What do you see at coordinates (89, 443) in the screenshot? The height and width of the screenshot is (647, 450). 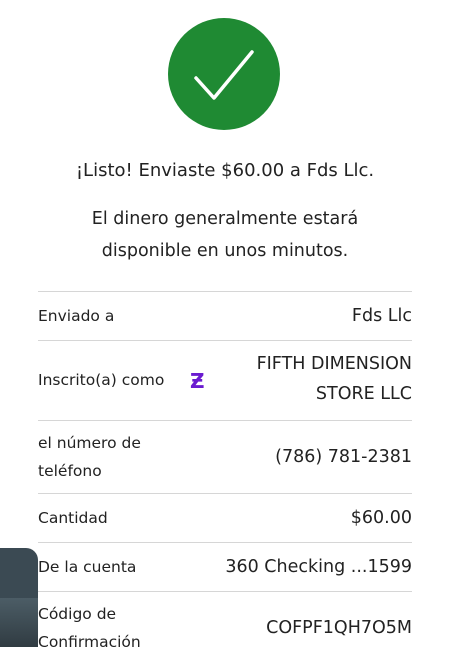 I see `phone-label-line-1: el número de` at bounding box center [89, 443].